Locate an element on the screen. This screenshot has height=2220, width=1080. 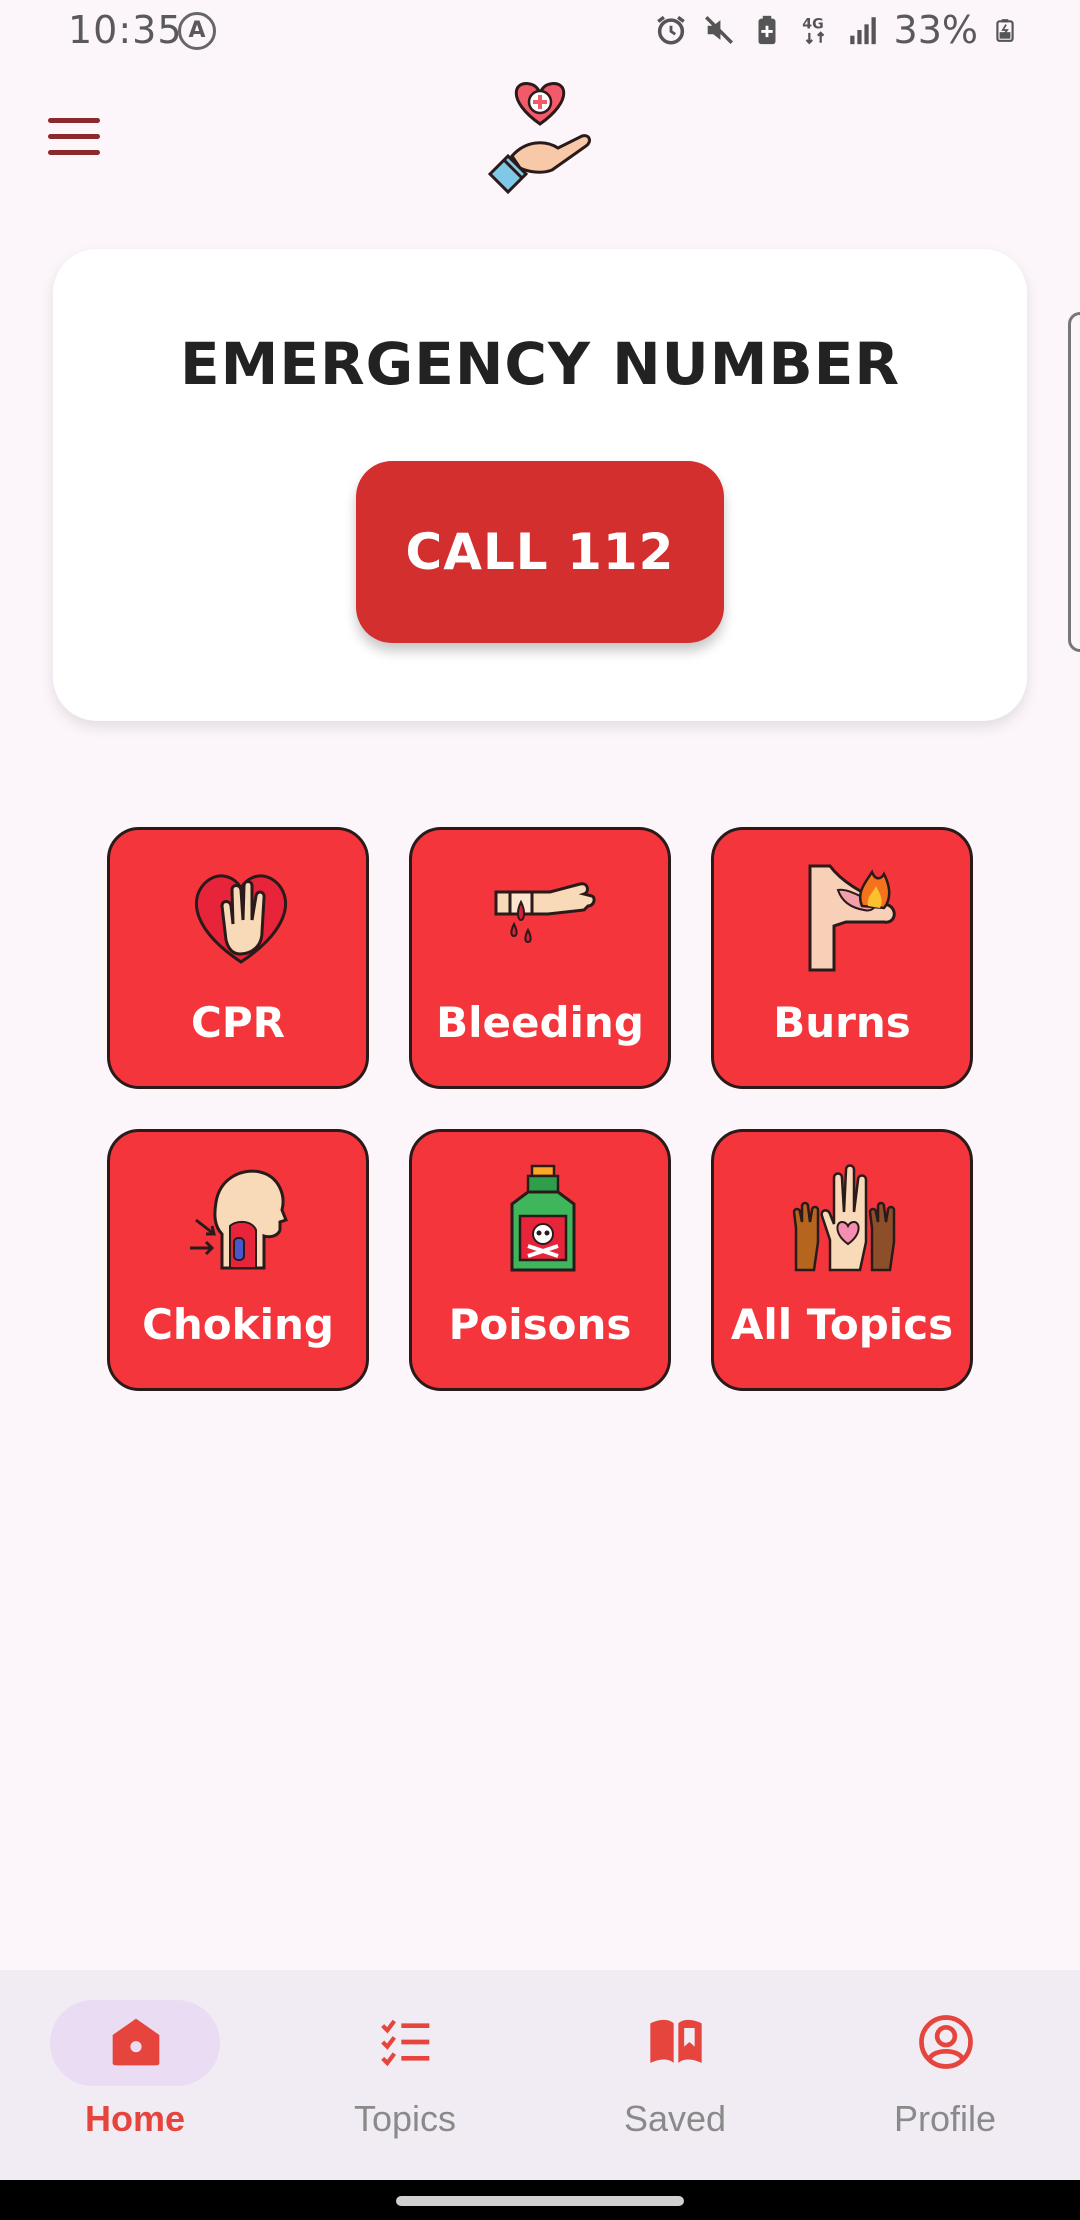
alarm-icon is located at coordinates (670, 30).